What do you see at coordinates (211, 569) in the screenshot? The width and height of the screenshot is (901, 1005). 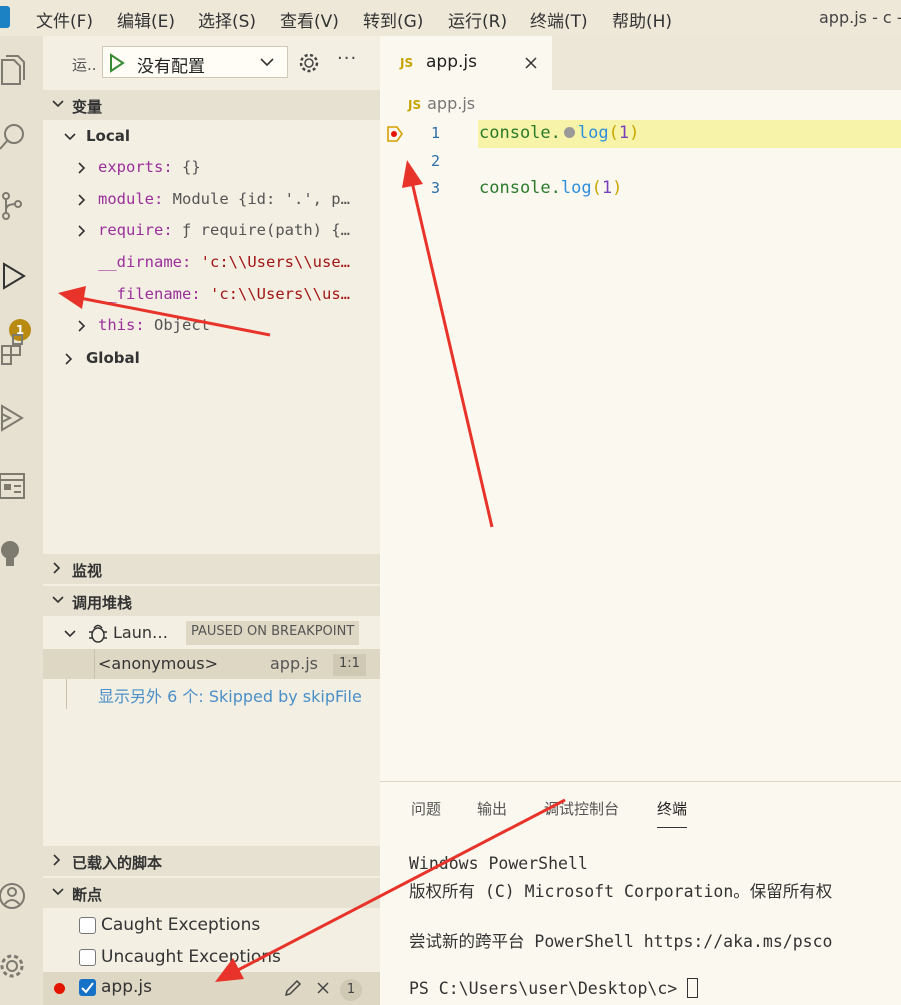 I see `watch-section-header: 监视` at bounding box center [211, 569].